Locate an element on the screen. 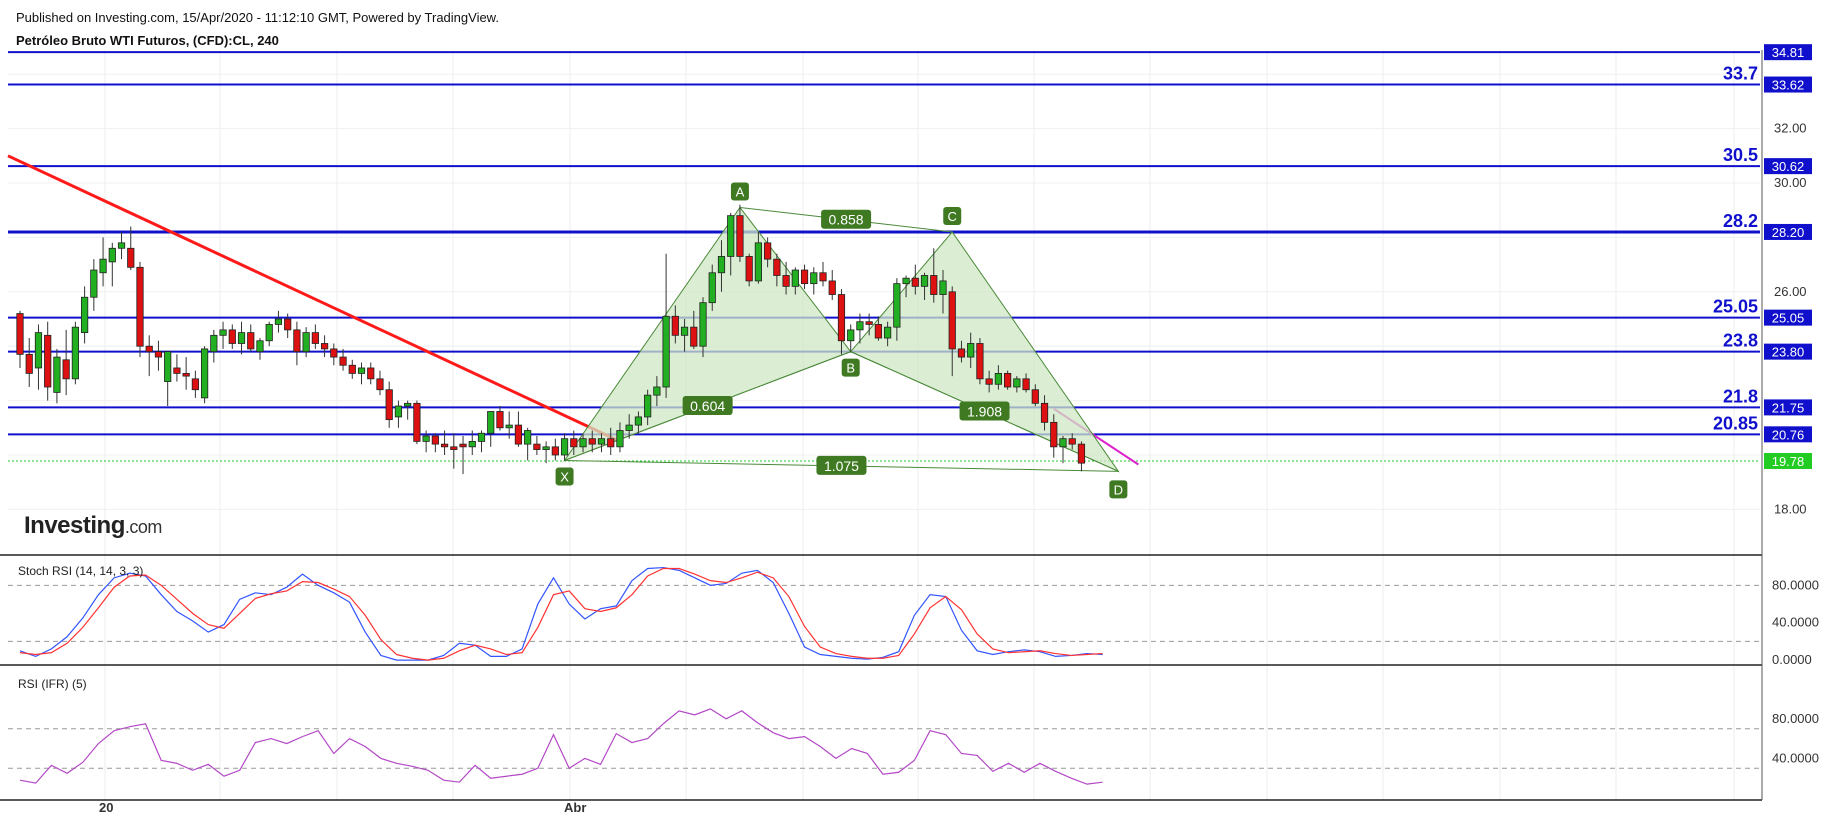 The width and height of the screenshot is (1833, 814). y-tick-label: 30.00 is located at coordinates (1790, 182).